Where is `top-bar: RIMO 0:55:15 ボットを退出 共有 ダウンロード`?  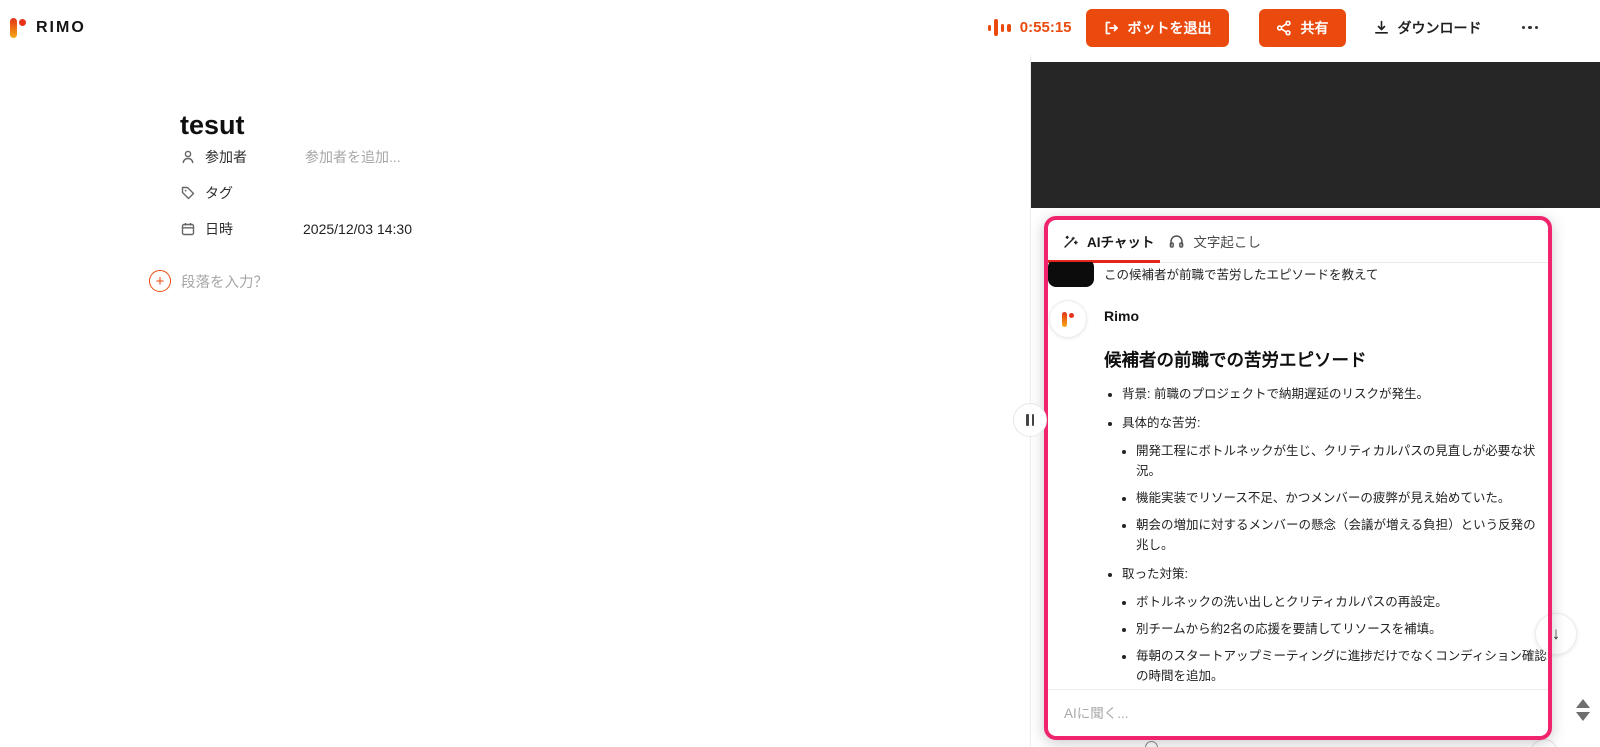 top-bar: RIMO 0:55:15 ボットを退出 共有 ダウンロード is located at coordinates (800, 27).